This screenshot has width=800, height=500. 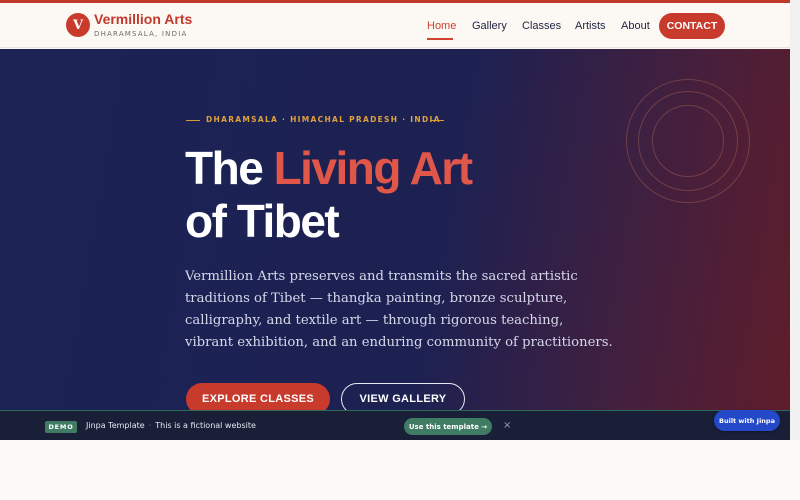 I want to click on demo-badge: DEMO, so click(x=61, y=427).